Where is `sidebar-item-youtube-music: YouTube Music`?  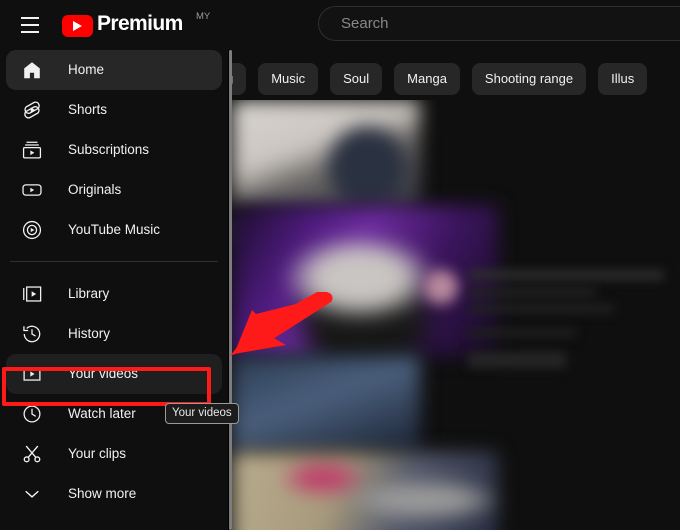
sidebar-item-youtube-music: YouTube Music is located at coordinates (114, 230).